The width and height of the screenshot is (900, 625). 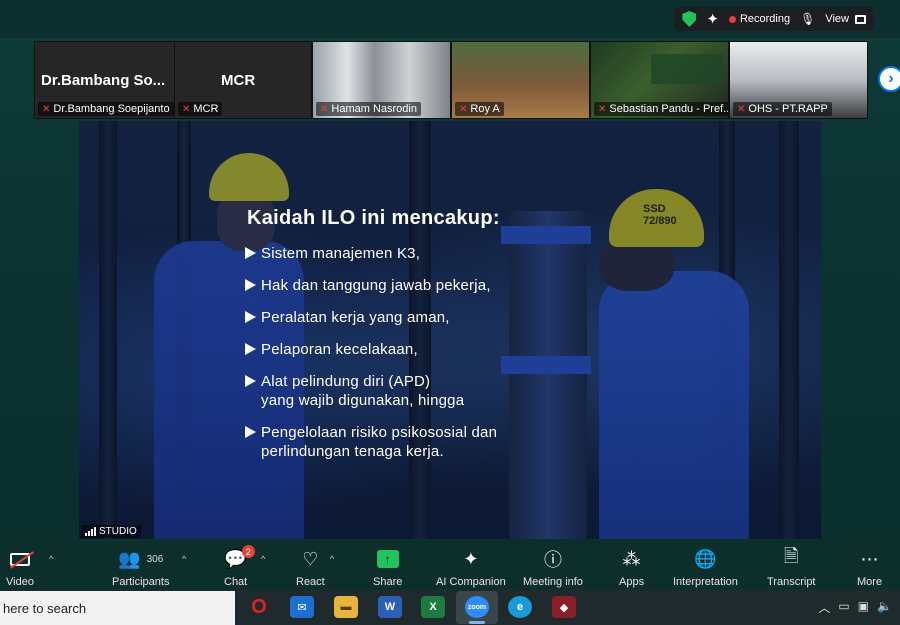 I want to click on ai-companion-label: AI Companion, so click(x=471, y=582).